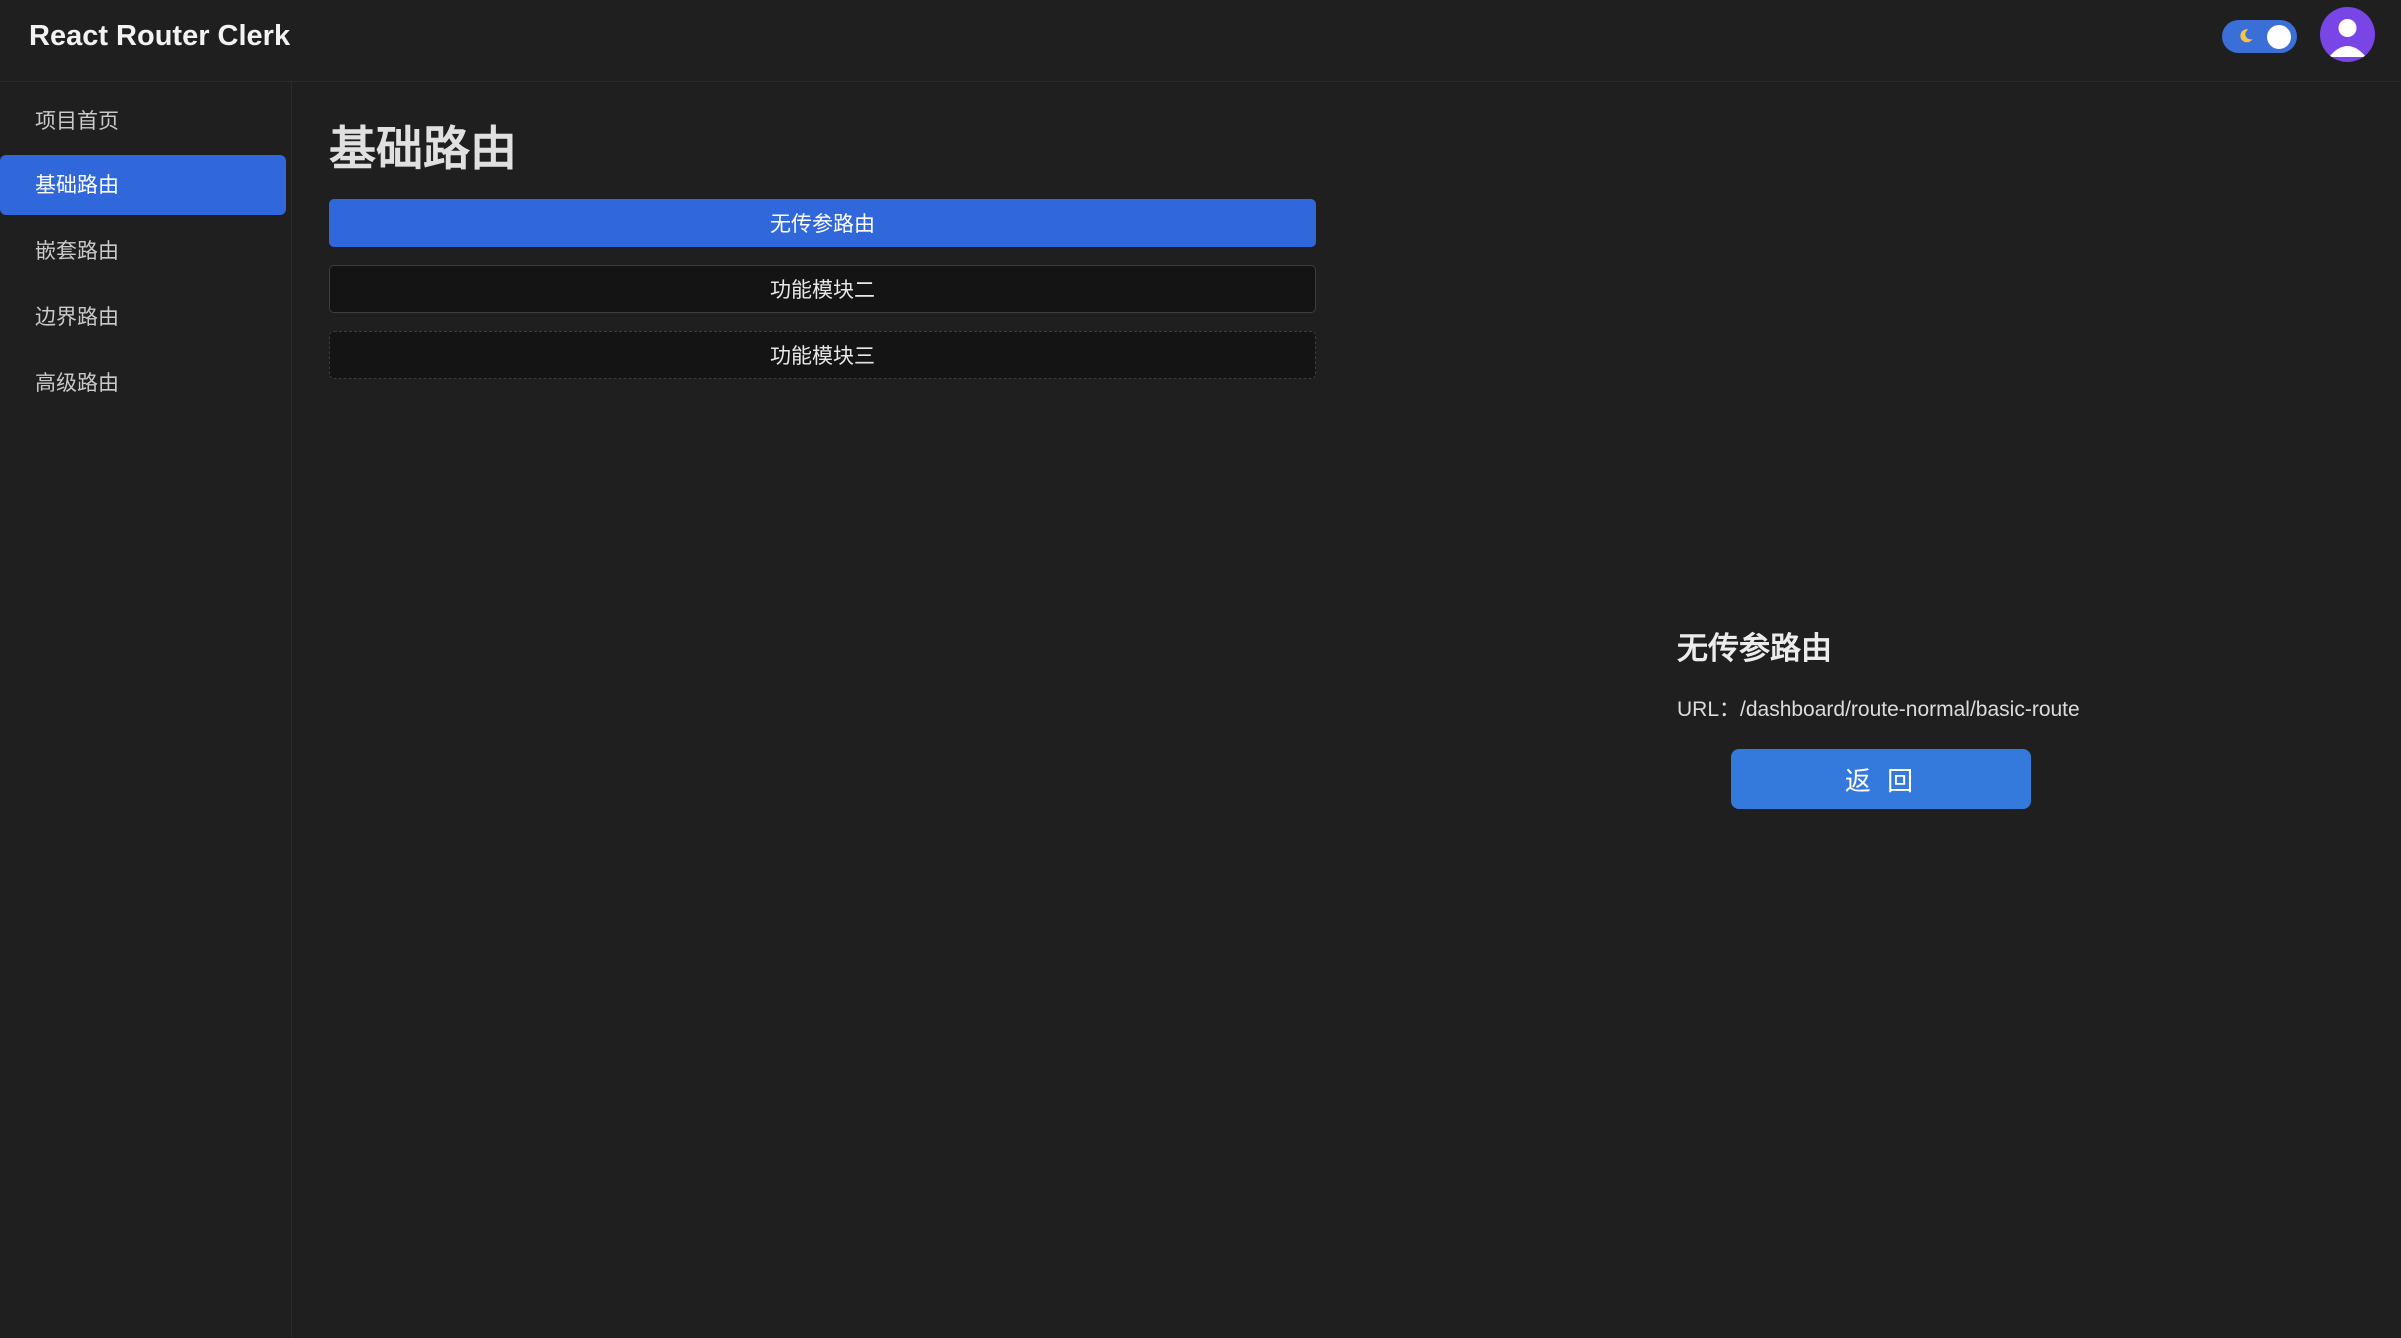 The height and width of the screenshot is (1338, 2401). I want to click on sidebar-item-home: 项目首页, so click(143, 121).